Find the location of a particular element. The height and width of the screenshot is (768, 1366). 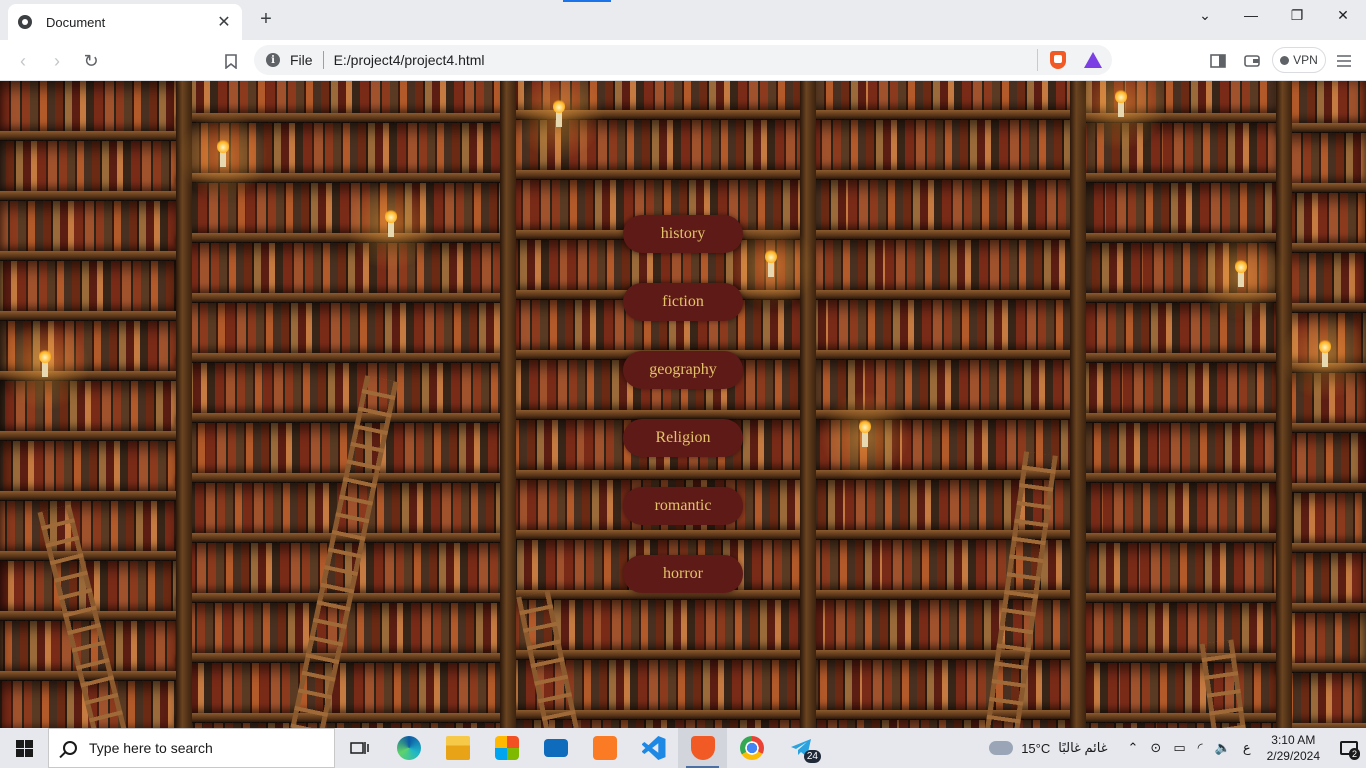

store-icon is located at coordinates (506, 748).